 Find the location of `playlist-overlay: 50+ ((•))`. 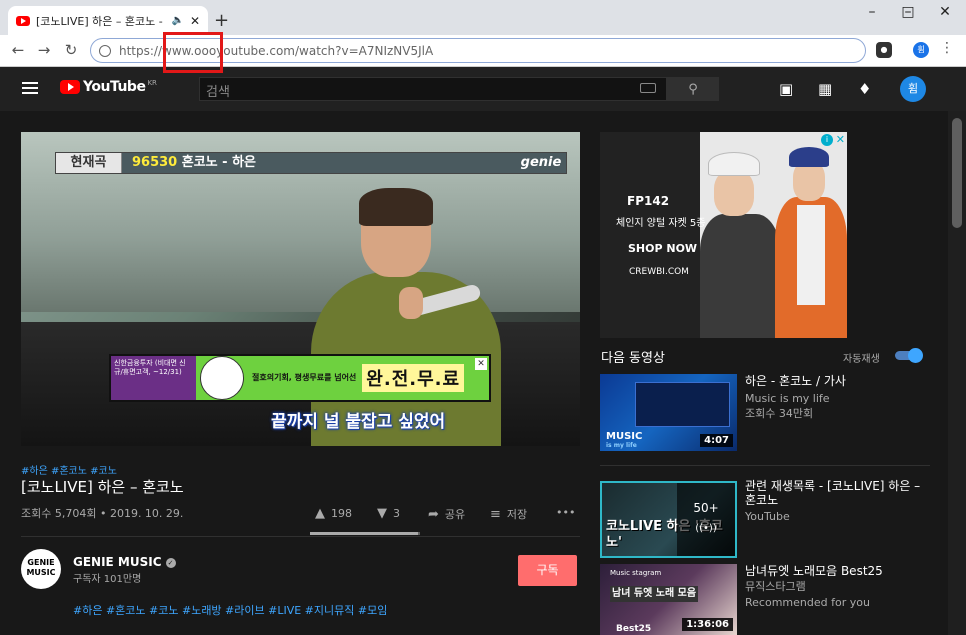

playlist-overlay: 50+ ((•)) is located at coordinates (706, 519).